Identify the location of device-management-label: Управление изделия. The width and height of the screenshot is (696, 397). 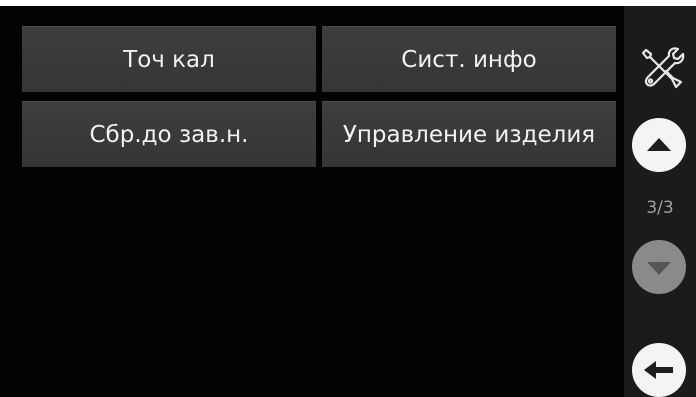
(469, 134).